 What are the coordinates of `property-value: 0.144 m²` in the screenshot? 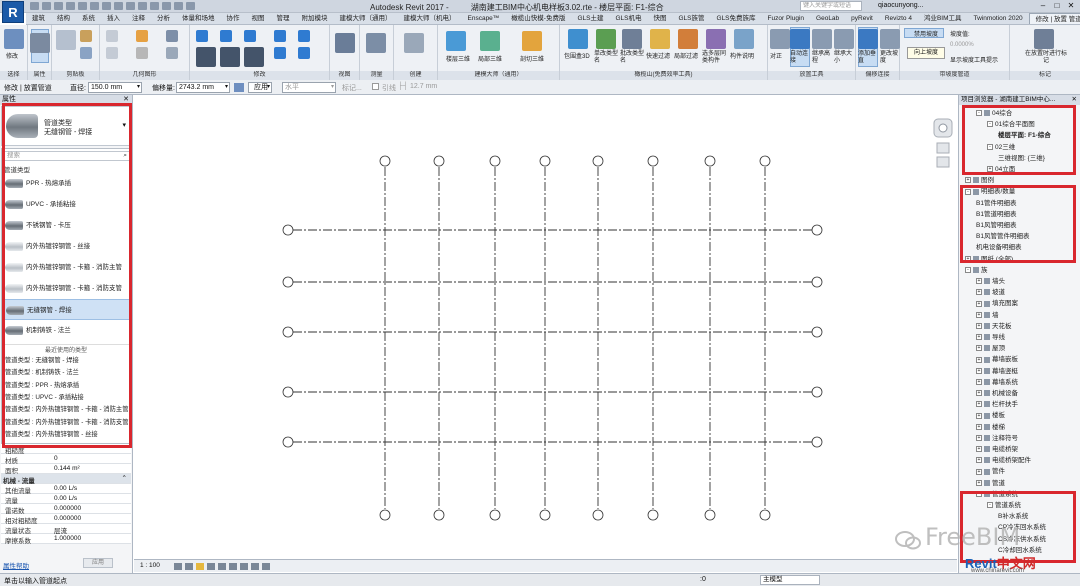 It's located at (67, 468).